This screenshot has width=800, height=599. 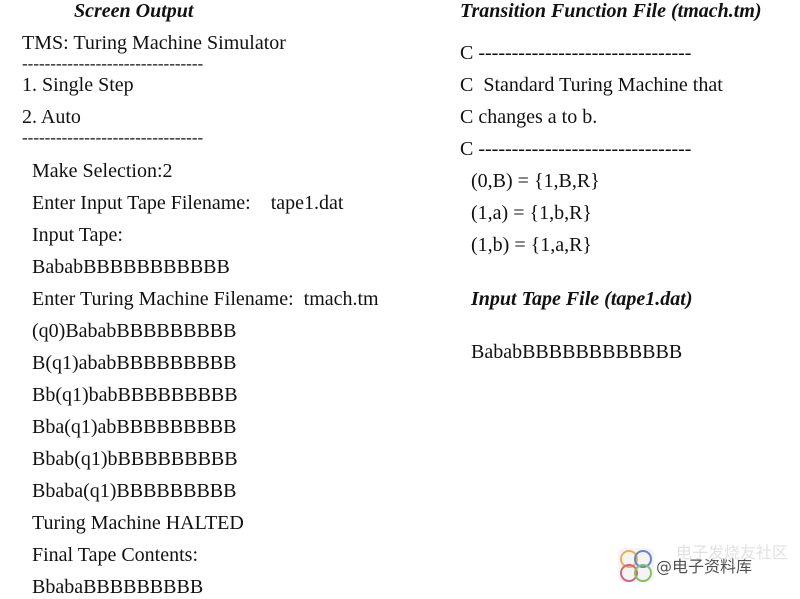 What do you see at coordinates (102, 171) in the screenshot?
I see `session-line-selection: Make Selection:2` at bounding box center [102, 171].